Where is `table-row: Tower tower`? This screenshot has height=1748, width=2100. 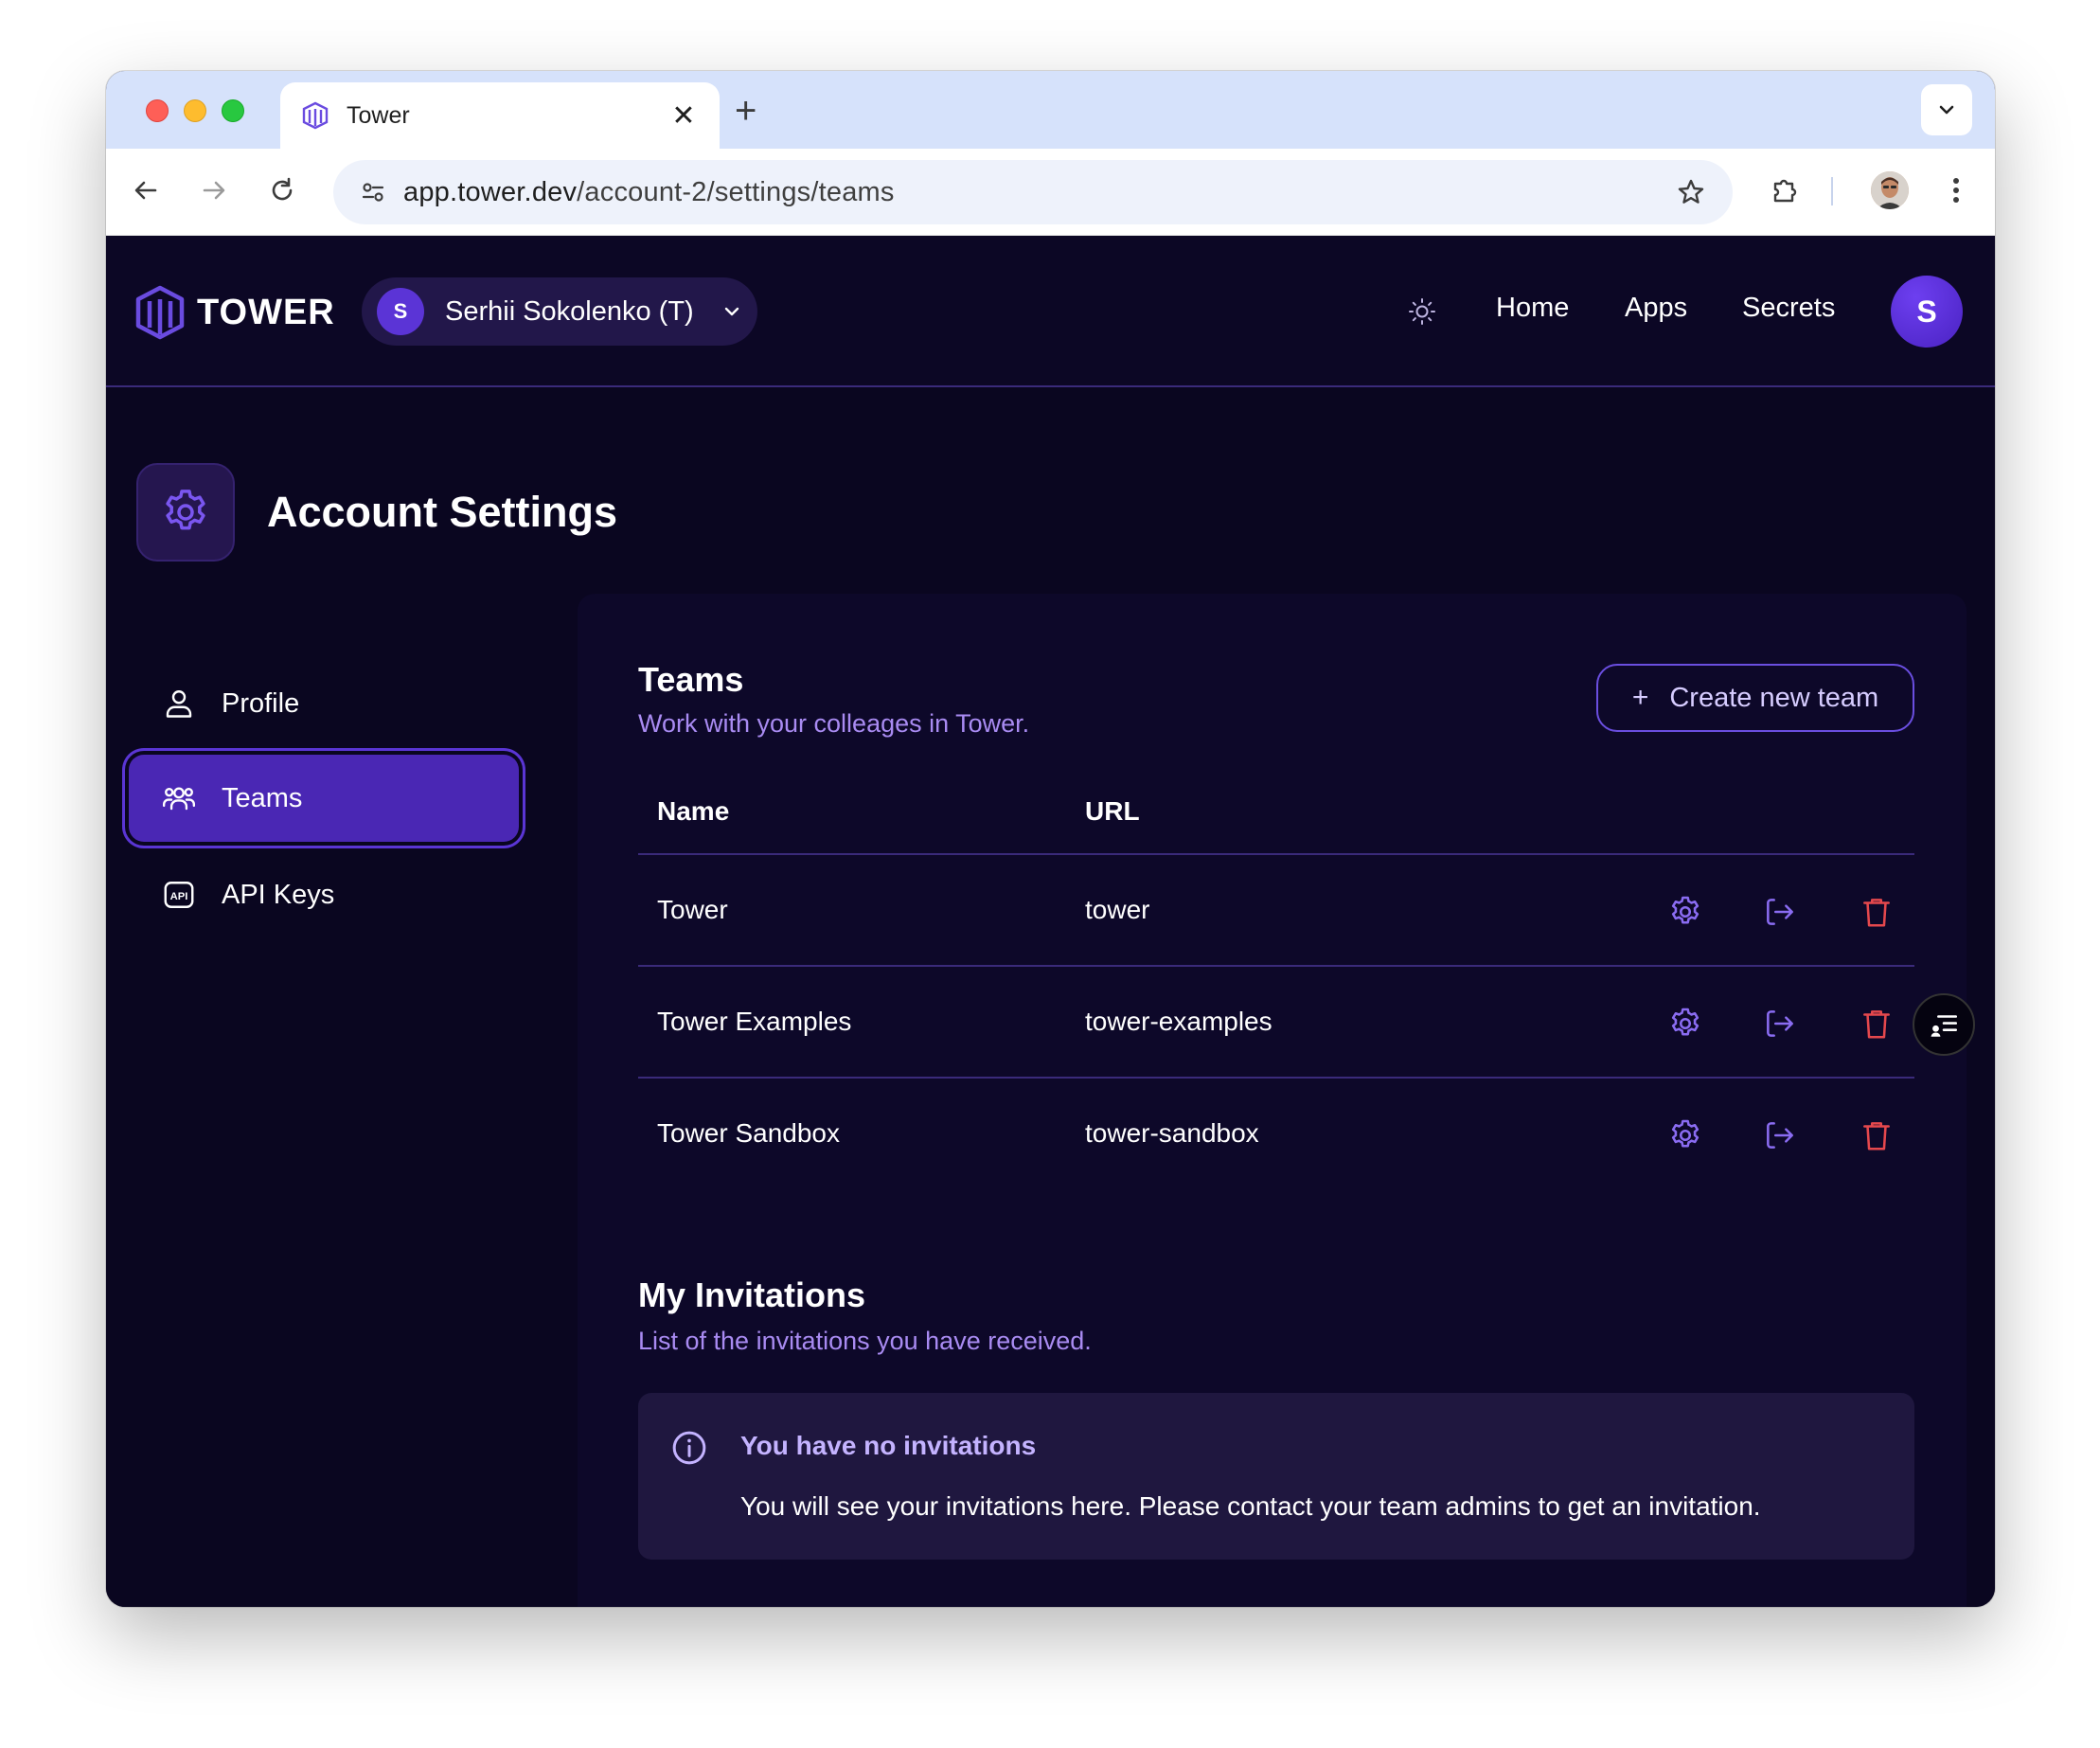 table-row: Tower tower is located at coordinates (1276, 909).